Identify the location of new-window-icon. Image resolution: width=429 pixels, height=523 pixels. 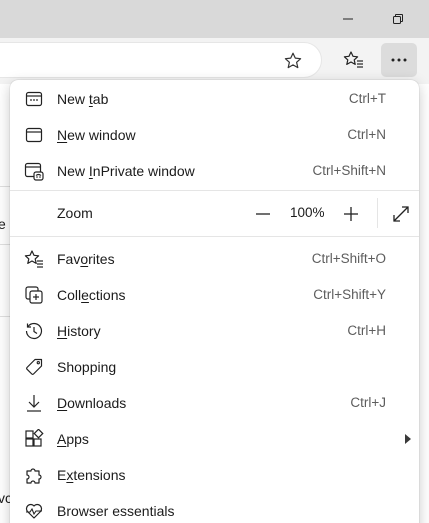
(34, 135).